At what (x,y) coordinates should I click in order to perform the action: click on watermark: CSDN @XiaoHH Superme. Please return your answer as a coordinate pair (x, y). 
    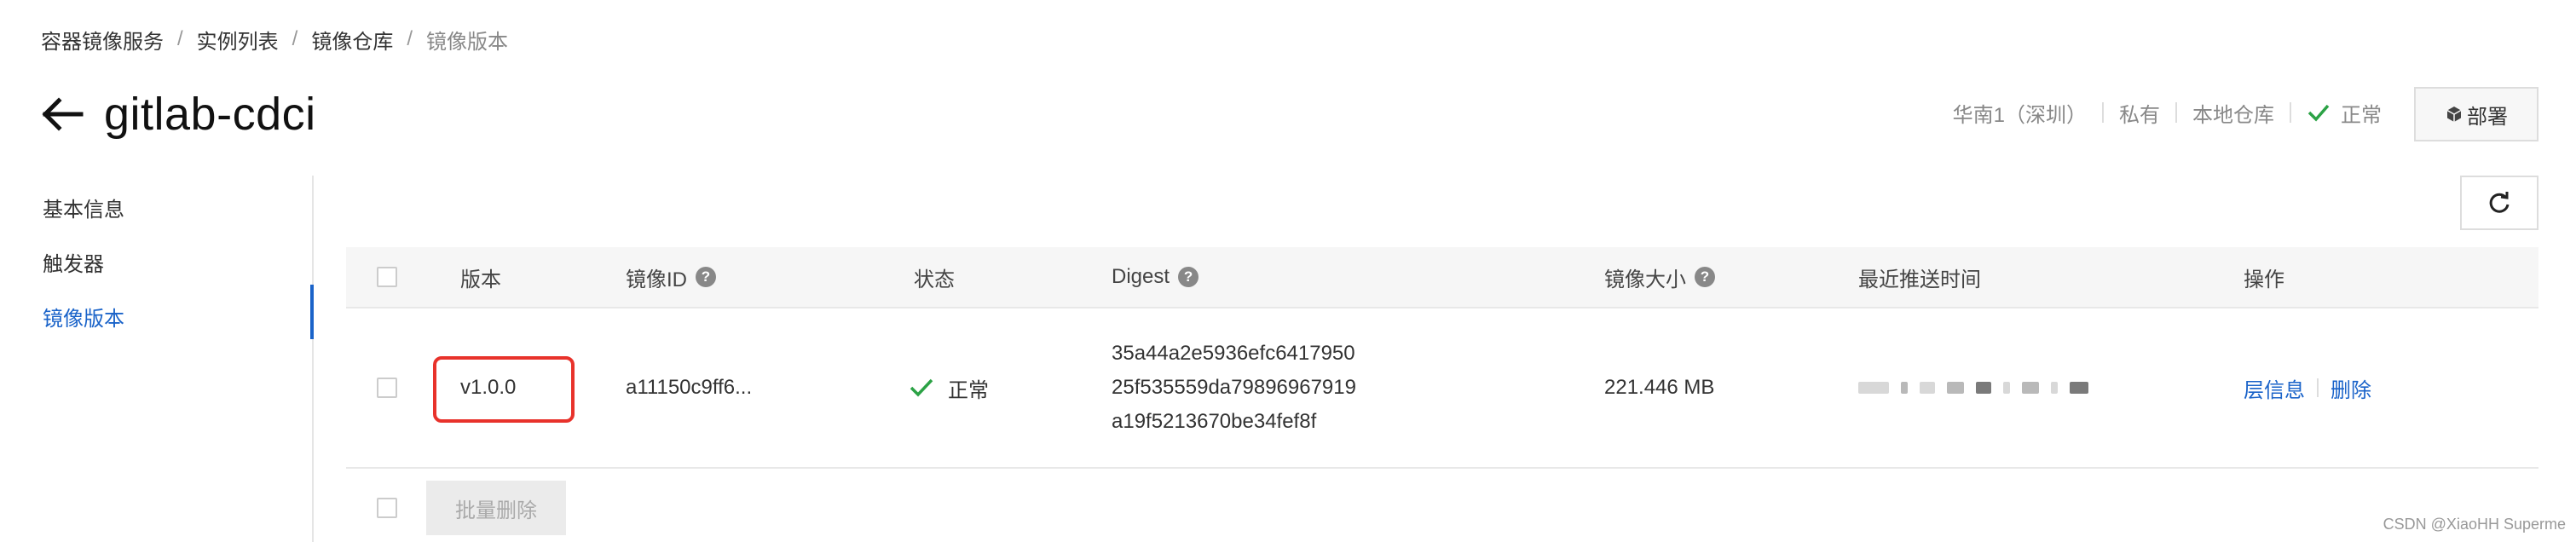
    Looking at the image, I should click on (2474, 525).